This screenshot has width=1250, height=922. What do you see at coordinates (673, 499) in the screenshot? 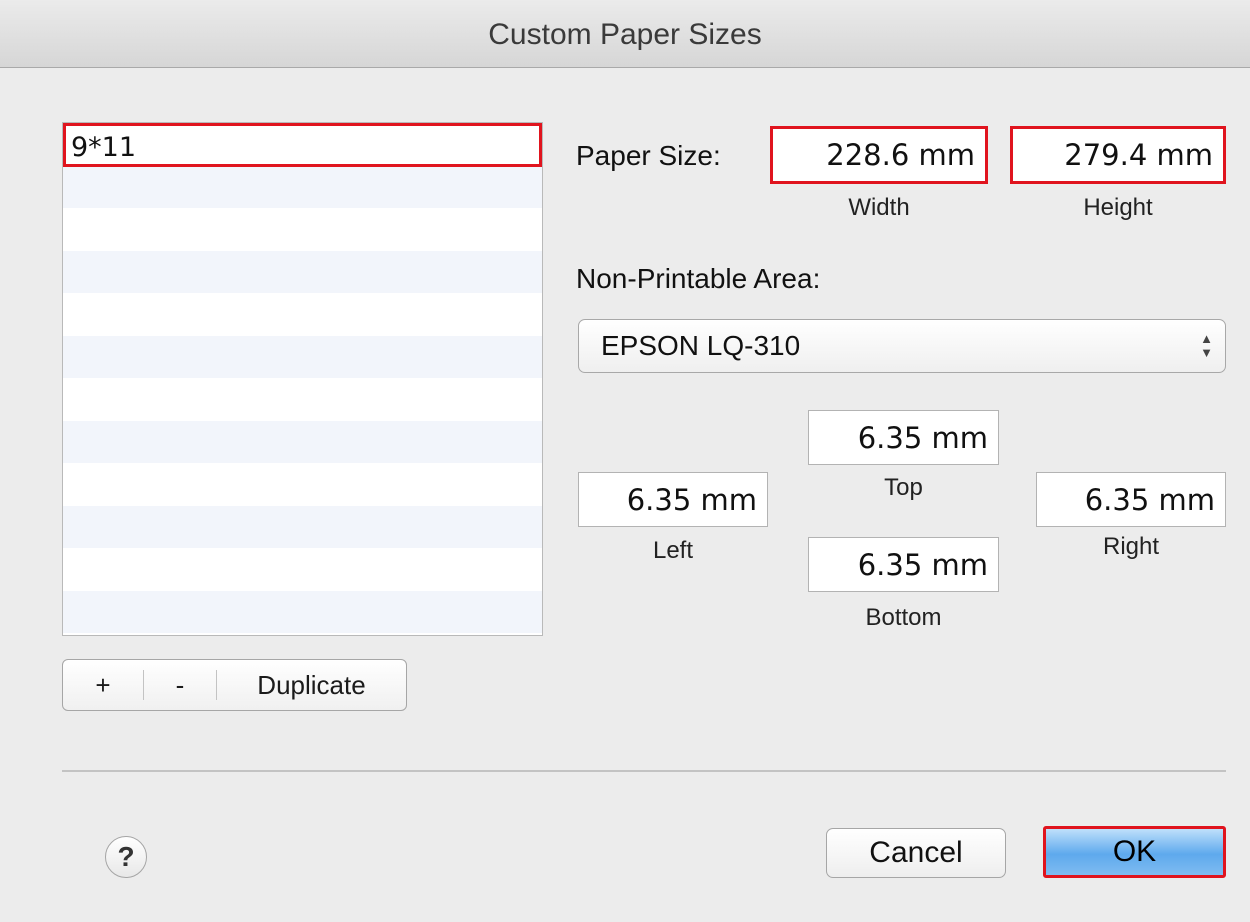
I see `left-margin-field: 6.35 mm` at bounding box center [673, 499].